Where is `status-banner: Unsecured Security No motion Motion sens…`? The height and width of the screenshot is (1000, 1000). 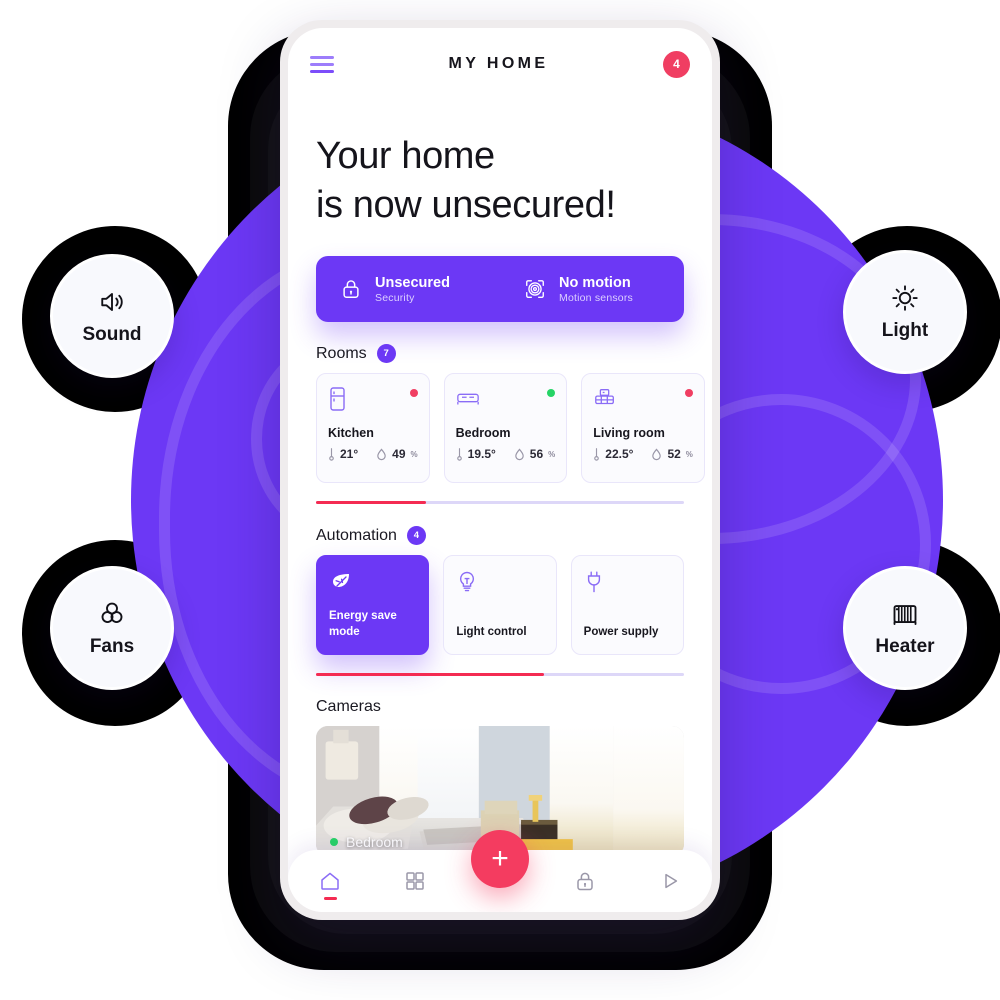 status-banner: Unsecured Security No motion Motion sens… is located at coordinates (500, 289).